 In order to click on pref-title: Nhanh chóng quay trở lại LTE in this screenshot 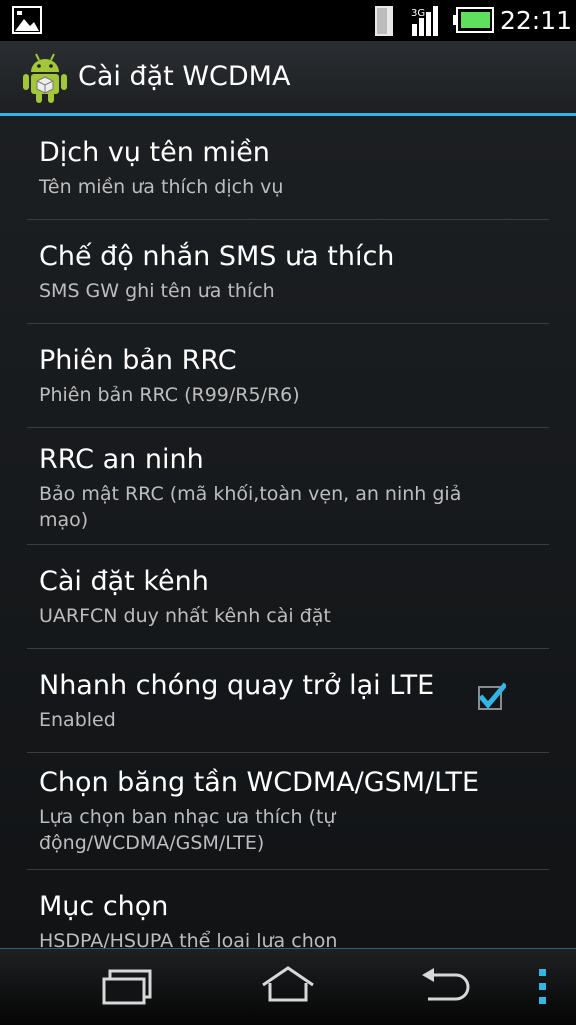, I will do `click(237, 685)`.